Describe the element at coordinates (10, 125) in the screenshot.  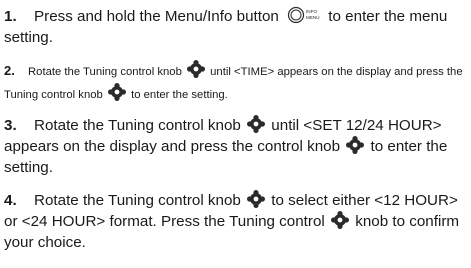
I see `step-number: 3.` at that location.